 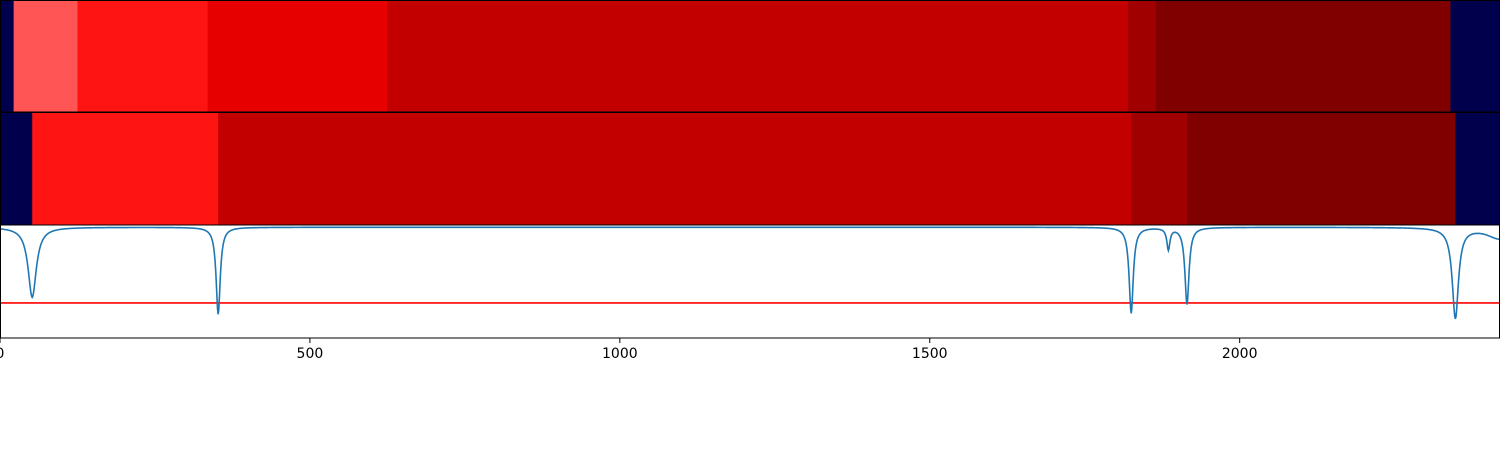 I want to click on x-tick-label: 2000, so click(x=1240, y=354).